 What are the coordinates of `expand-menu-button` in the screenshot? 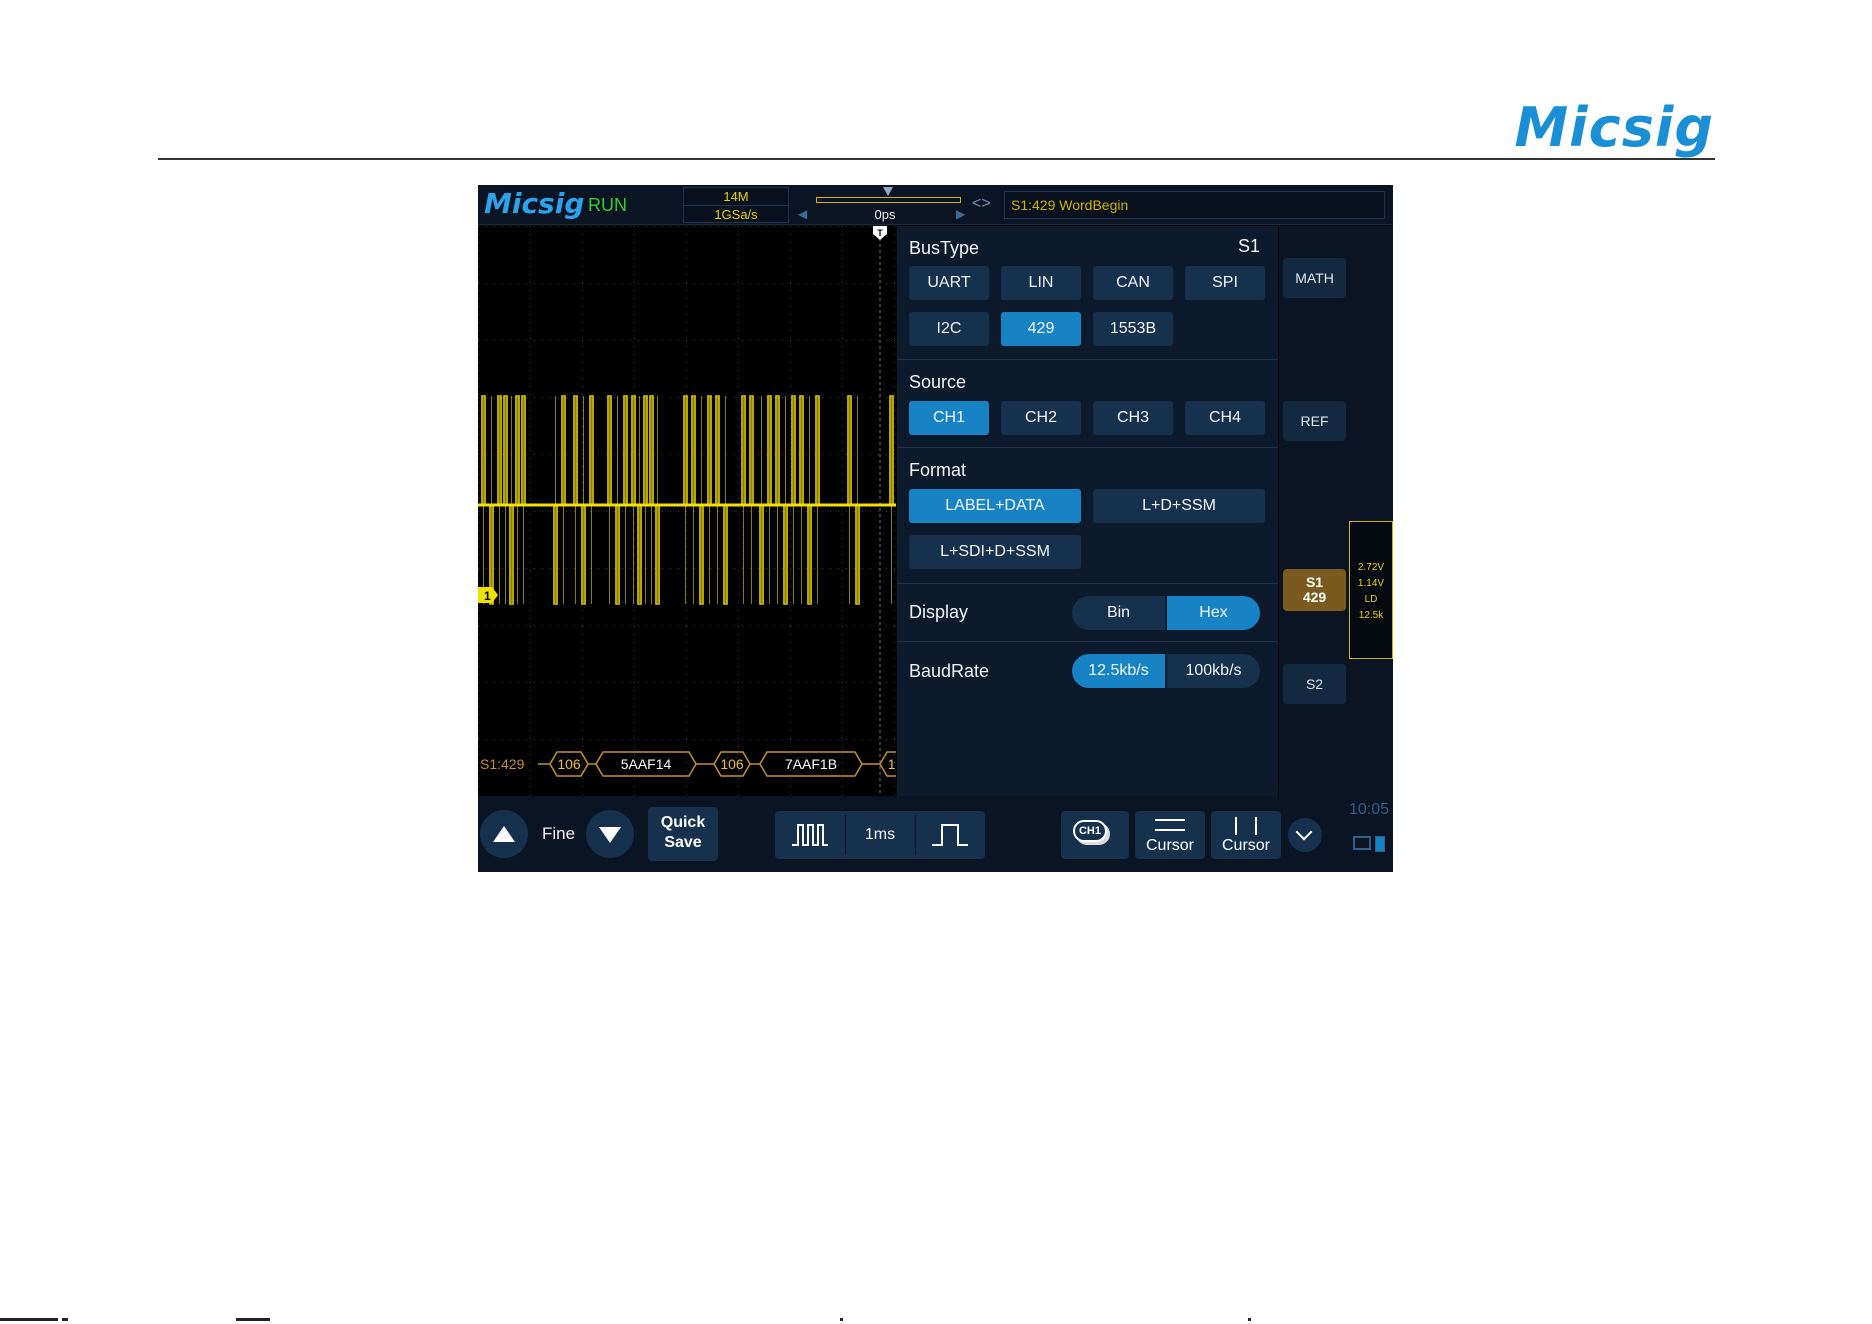 It's located at (1305, 835).